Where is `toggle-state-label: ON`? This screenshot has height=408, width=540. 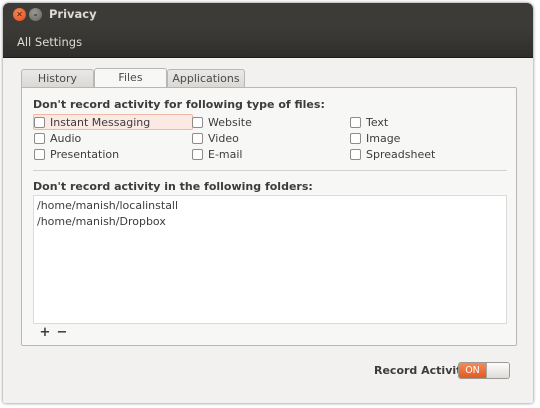
toggle-state-label: ON is located at coordinates (472, 370).